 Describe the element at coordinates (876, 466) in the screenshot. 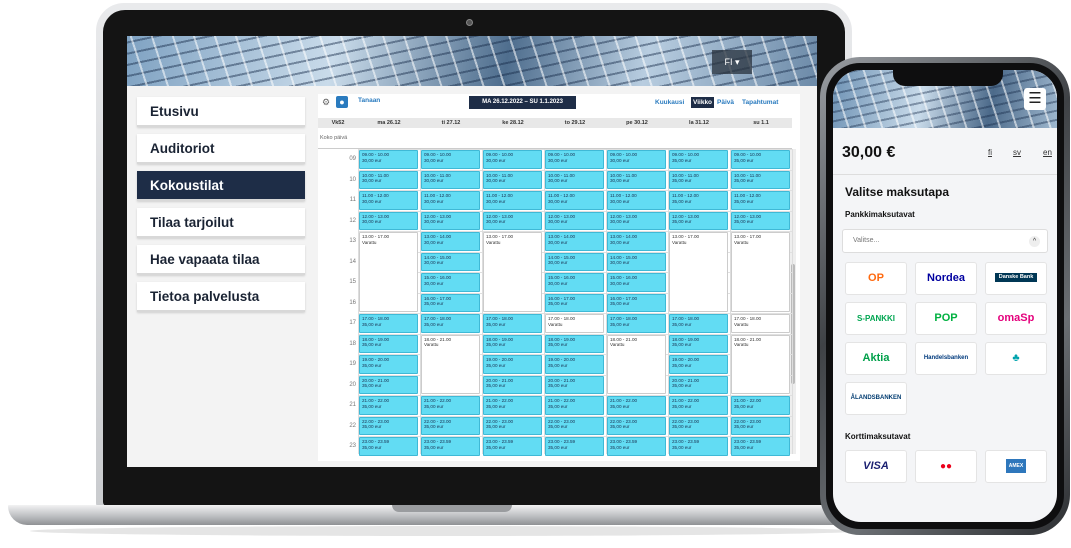

I see `visa-logo: VISA` at that location.